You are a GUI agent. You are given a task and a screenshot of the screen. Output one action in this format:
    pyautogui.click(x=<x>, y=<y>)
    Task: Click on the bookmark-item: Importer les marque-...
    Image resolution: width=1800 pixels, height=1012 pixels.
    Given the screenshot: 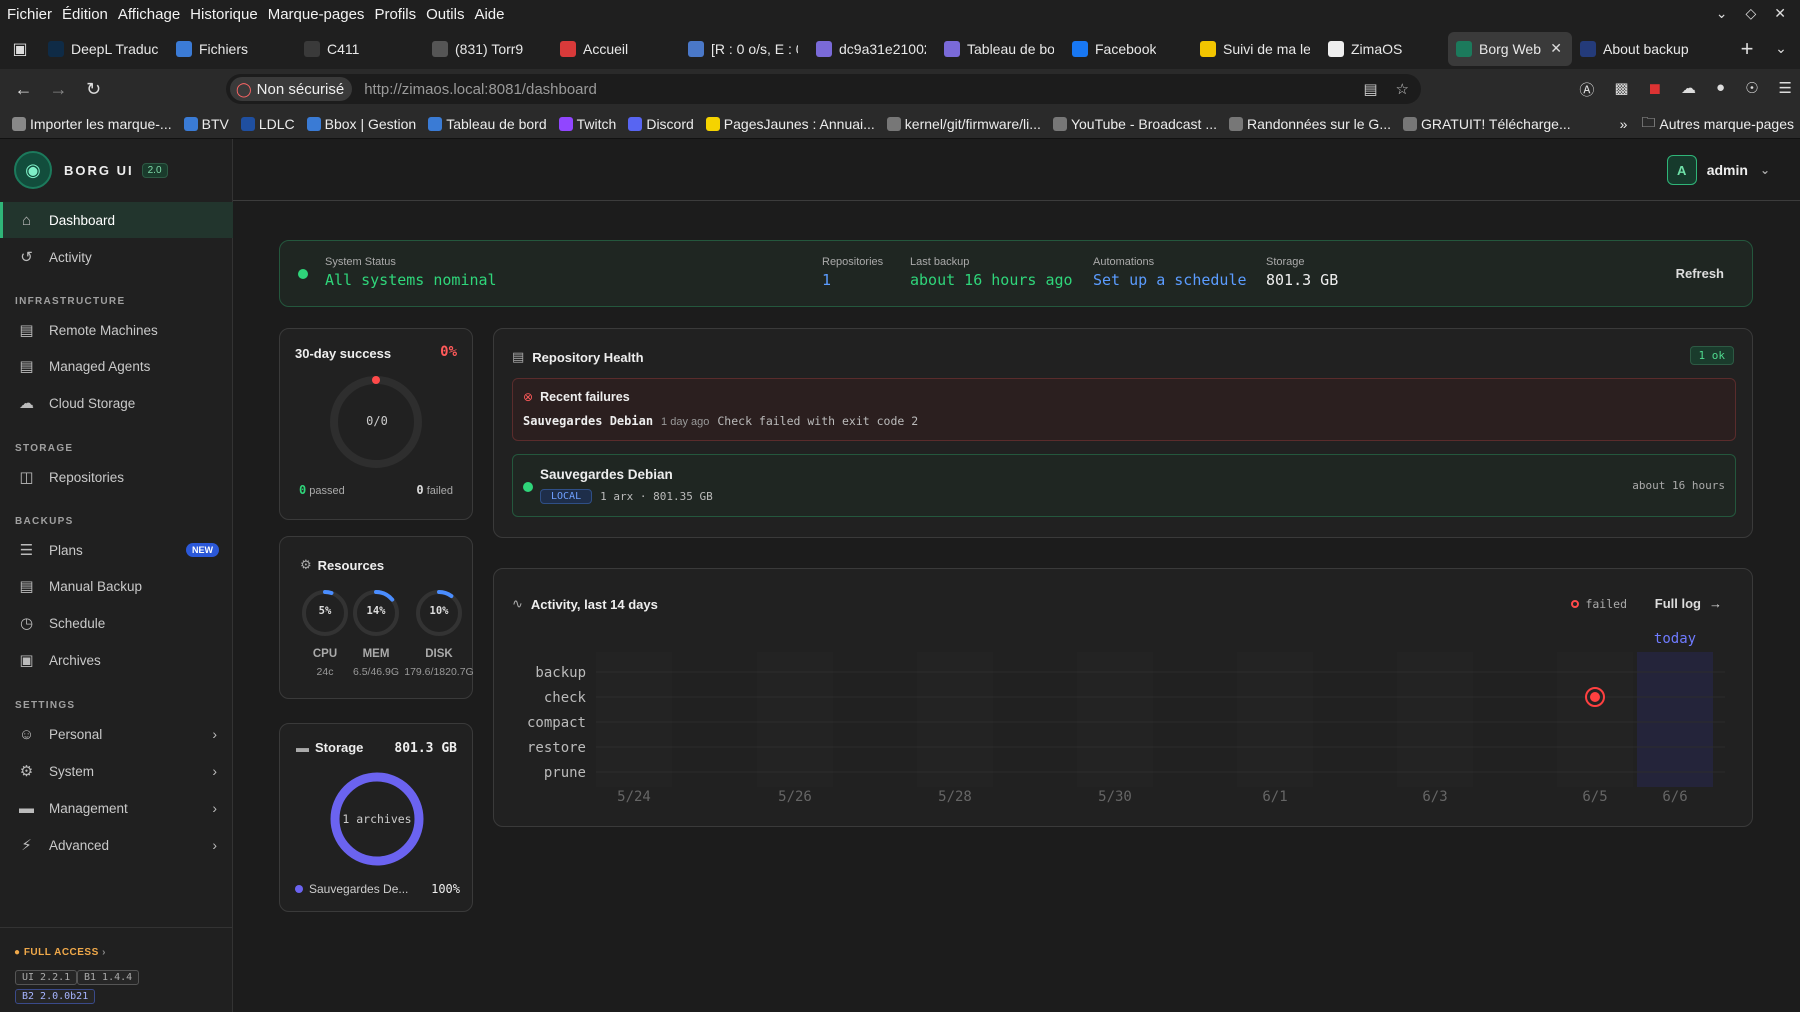 What is the action you would take?
    pyautogui.click(x=92, y=124)
    